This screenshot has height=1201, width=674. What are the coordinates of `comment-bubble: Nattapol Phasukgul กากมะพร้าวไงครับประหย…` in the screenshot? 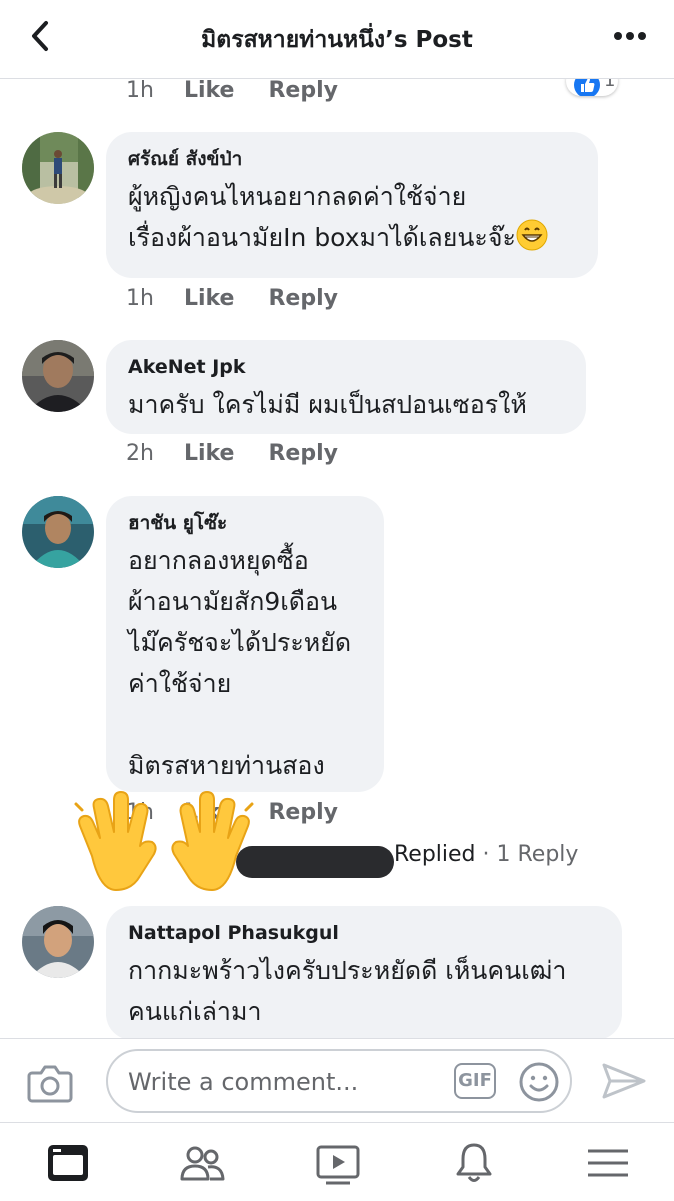 It's located at (364, 973).